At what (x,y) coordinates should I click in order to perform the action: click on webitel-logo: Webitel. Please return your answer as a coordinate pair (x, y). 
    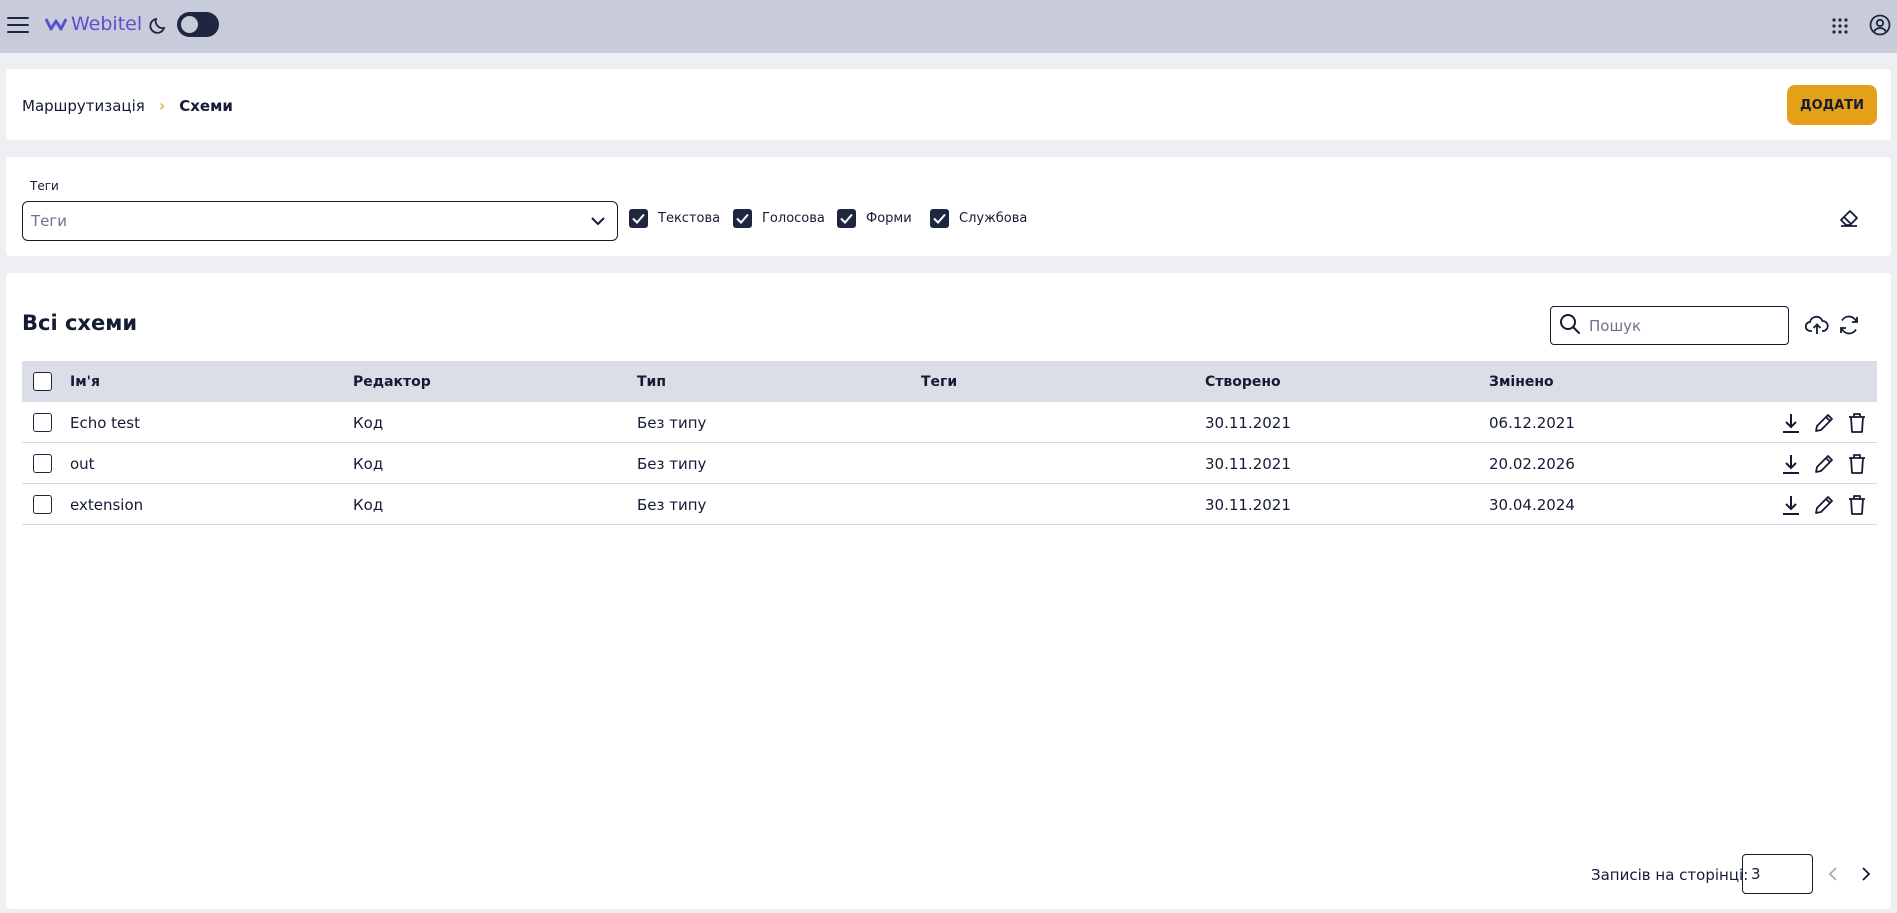
    Looking at the image, I should click on (93, 24).